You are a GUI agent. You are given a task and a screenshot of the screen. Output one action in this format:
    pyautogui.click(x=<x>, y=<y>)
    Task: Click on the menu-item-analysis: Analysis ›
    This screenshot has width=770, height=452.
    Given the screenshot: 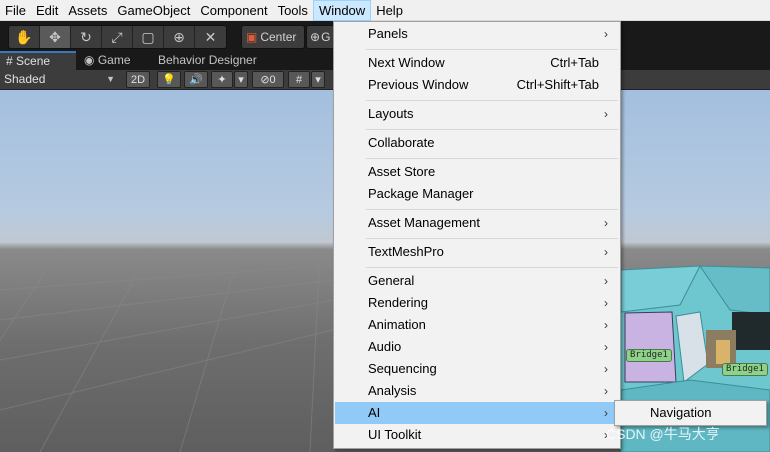 What is the action you would take?
    pyautogui.click(x=477, y=391)
    